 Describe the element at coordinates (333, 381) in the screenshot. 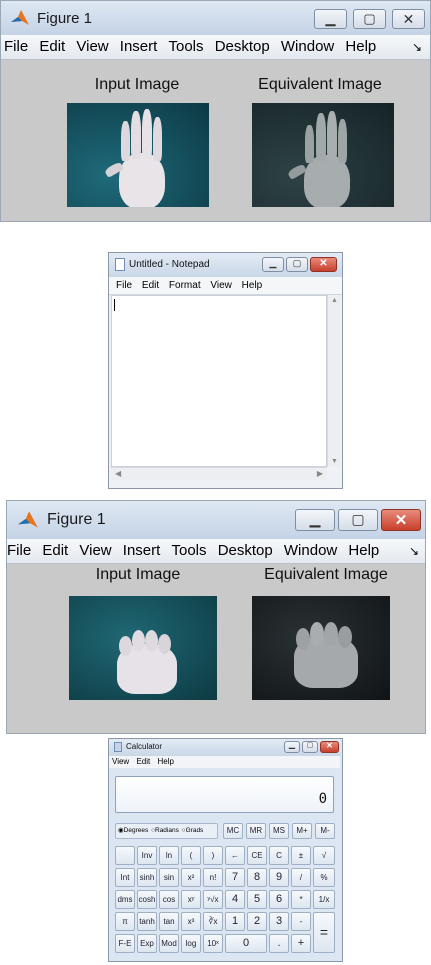

I see `vertical-scrollbar: ▲ ▼` at that location.